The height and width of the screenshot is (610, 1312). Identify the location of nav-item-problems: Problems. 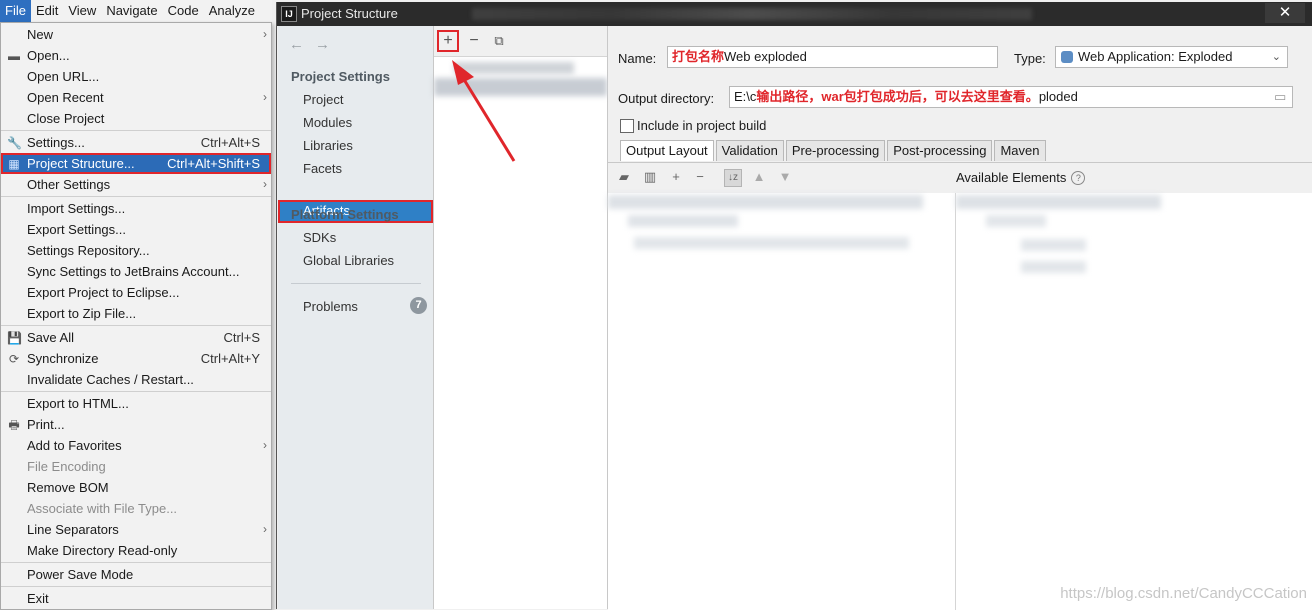
(330, 306).